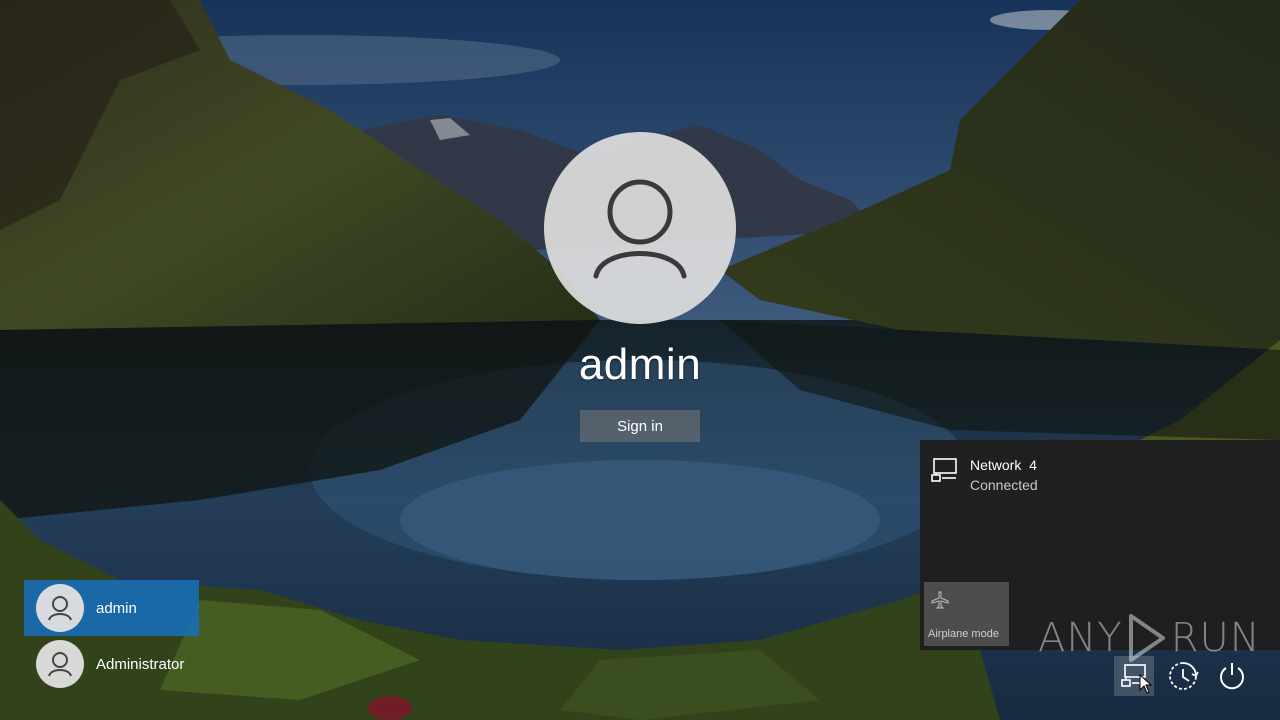 Image resolution: width=1280 pixels, height=720 pixels. Describe the element at coordinates (1080, 638) in the screenshot. I see `watermark-left-text: ANY` at that location.